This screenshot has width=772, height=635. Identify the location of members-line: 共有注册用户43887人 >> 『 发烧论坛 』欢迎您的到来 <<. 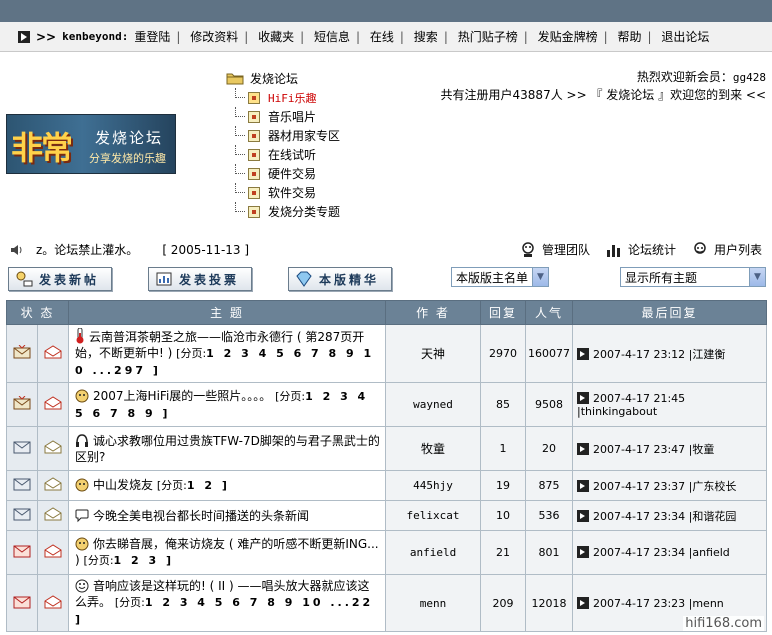
(603, 95).